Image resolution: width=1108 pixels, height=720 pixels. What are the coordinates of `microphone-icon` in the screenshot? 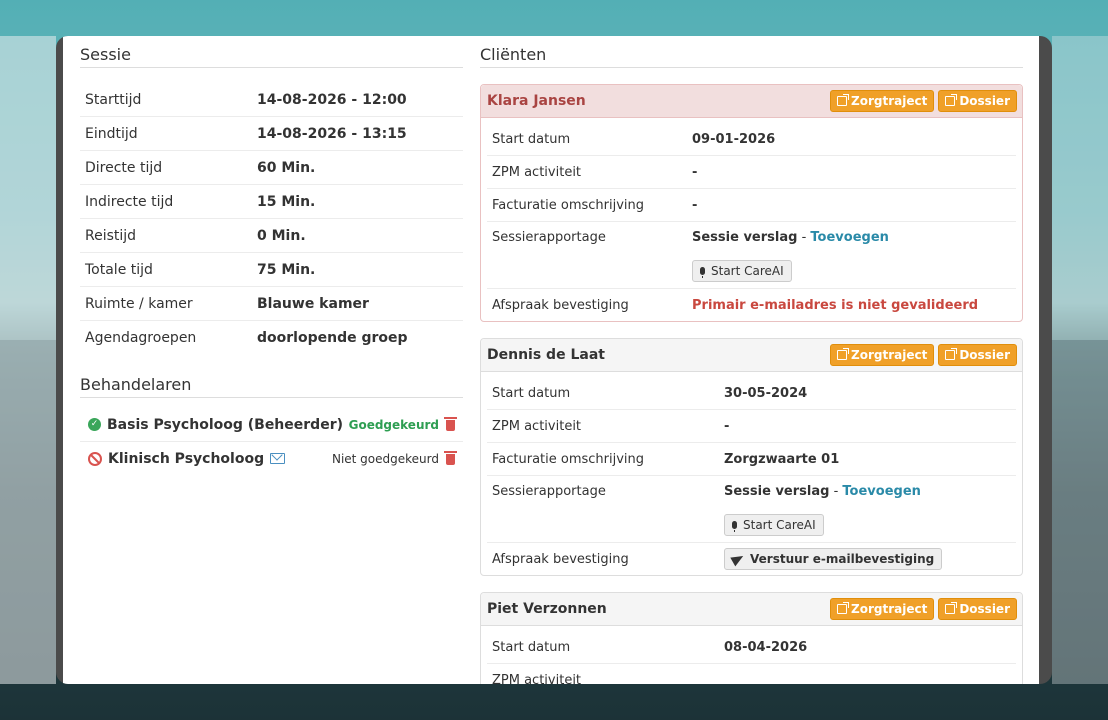 It's located at (734, 526).